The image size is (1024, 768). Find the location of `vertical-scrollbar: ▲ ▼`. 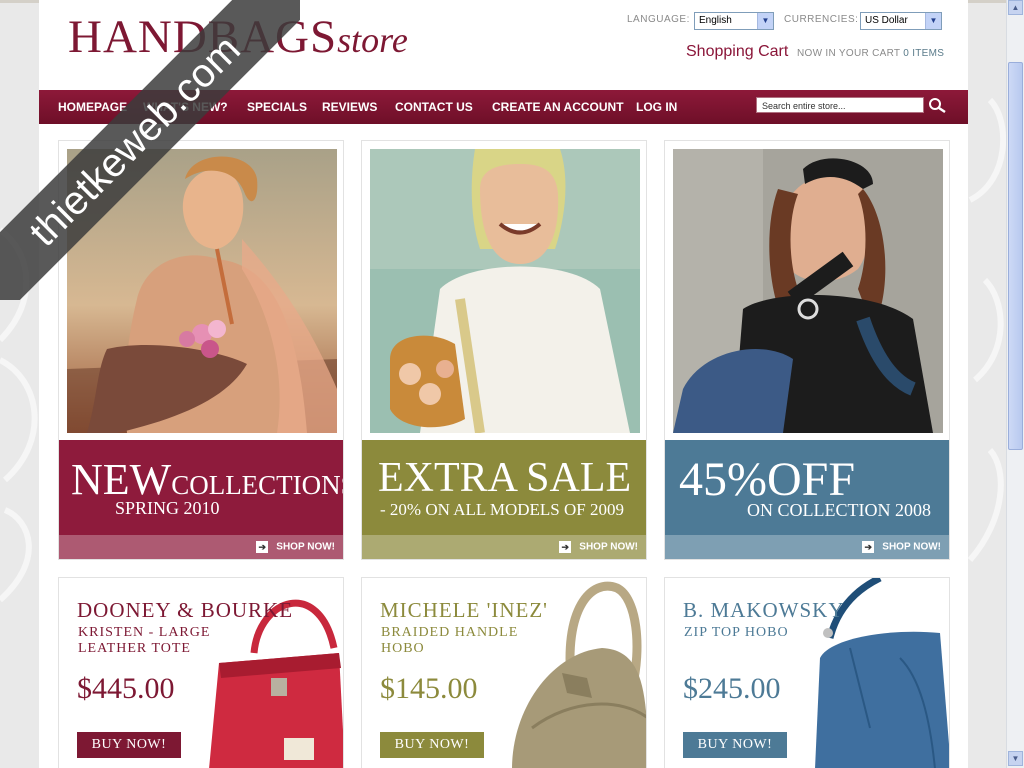

vertical-scrollbar: ▲ ▼ is located at coordinates (1015, 384).